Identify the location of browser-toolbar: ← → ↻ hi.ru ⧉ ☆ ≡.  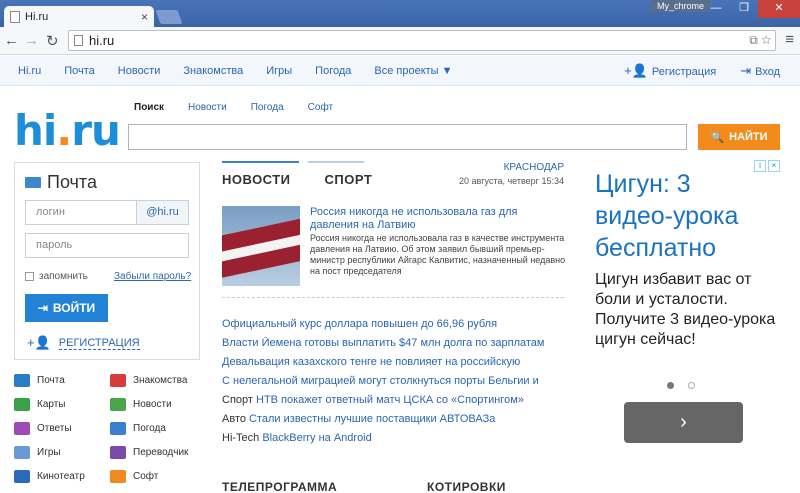
(400, 41).